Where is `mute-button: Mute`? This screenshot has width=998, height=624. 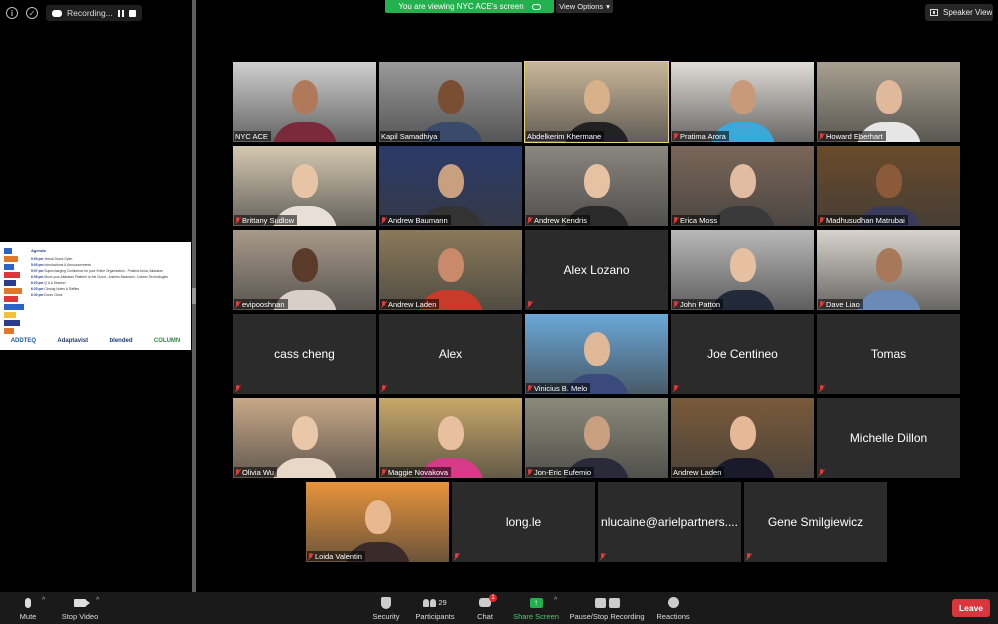 mute-button: Mute is located at coordinates (28, 608).